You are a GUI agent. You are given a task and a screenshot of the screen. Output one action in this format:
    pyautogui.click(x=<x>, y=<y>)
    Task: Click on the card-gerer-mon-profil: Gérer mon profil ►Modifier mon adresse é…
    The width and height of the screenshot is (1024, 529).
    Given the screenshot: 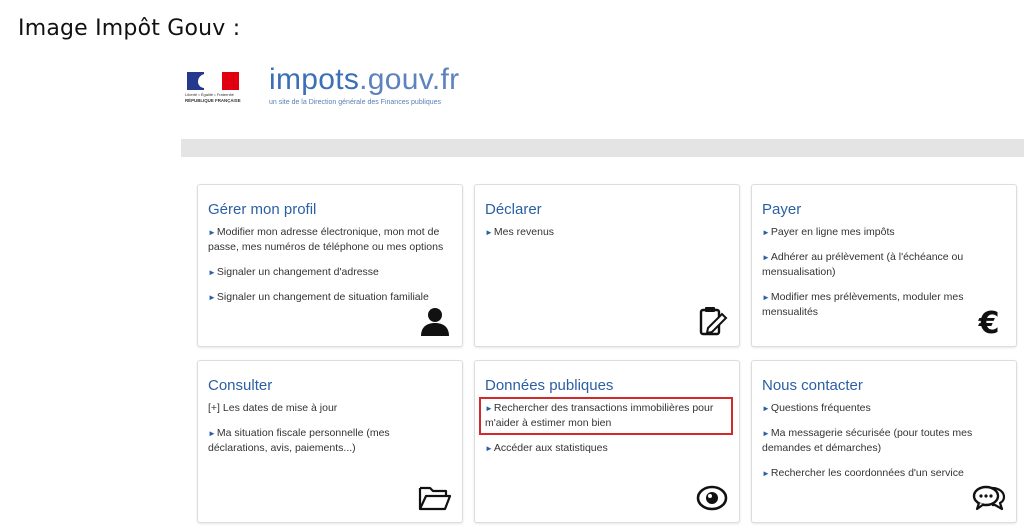 What is the action you would take?
    pyautogui.click(x=330, y=265)
    